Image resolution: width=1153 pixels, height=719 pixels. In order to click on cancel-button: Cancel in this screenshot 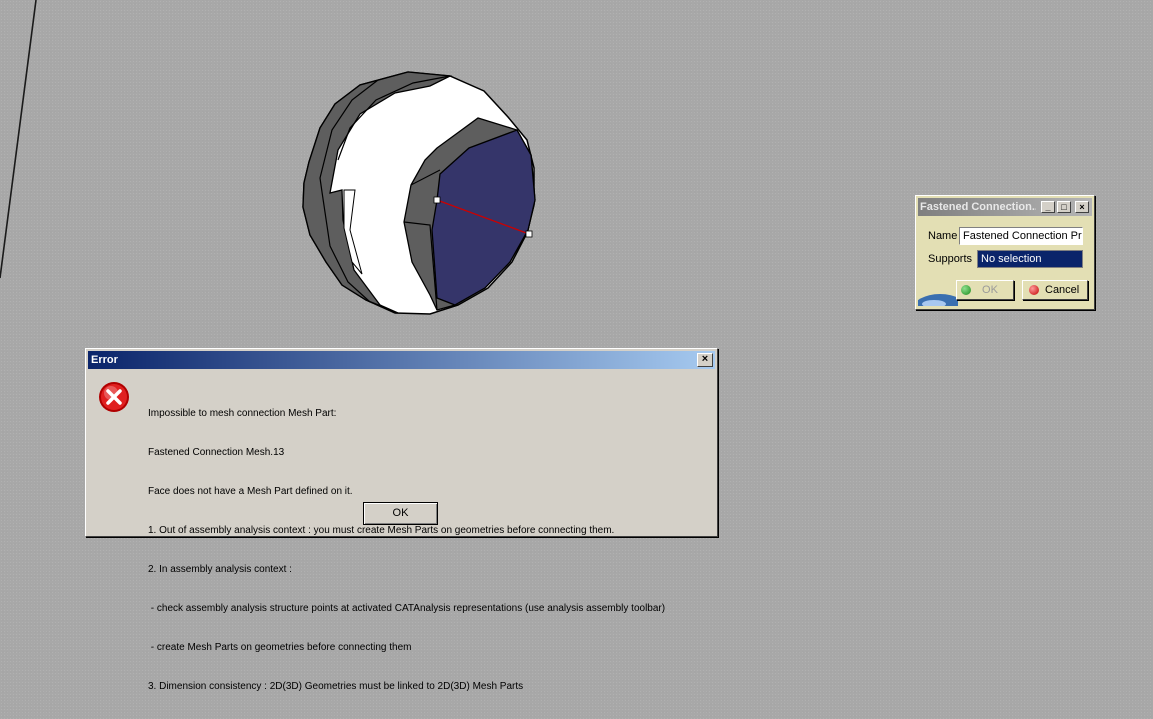, I will do `click(1055, 290)`.